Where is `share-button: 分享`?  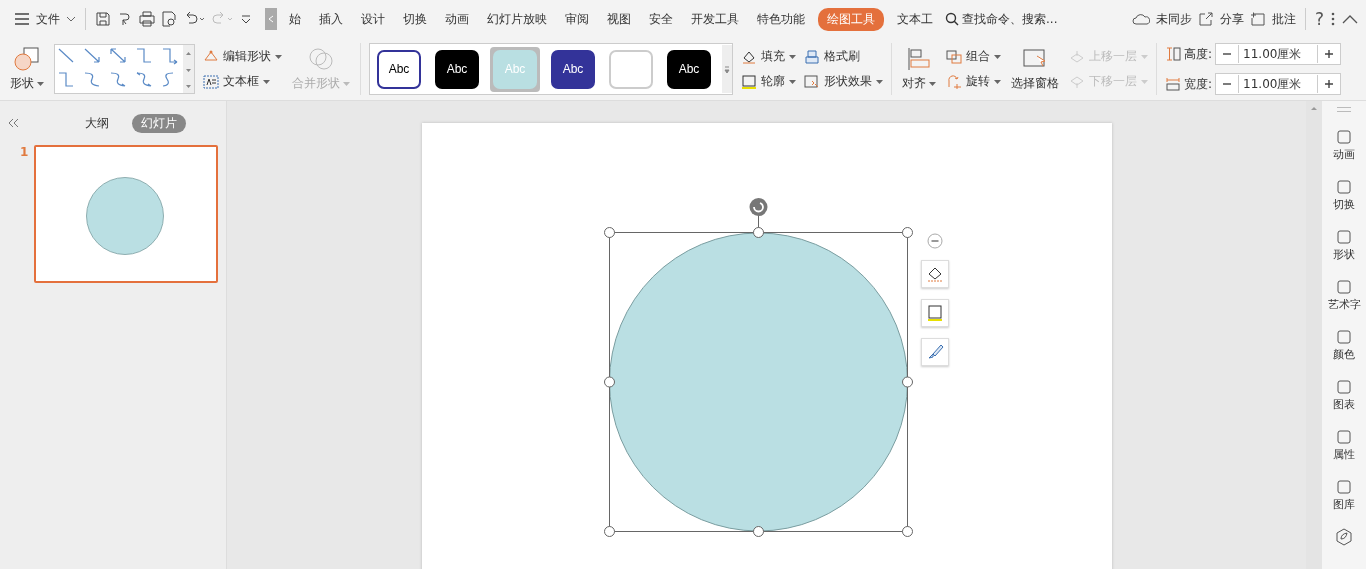
share-button: 分享 is located at coordinates (1231, 19).